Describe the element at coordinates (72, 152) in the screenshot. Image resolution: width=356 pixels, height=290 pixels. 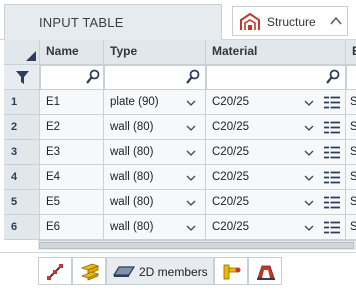
I see `name-cell: E3` at that location.